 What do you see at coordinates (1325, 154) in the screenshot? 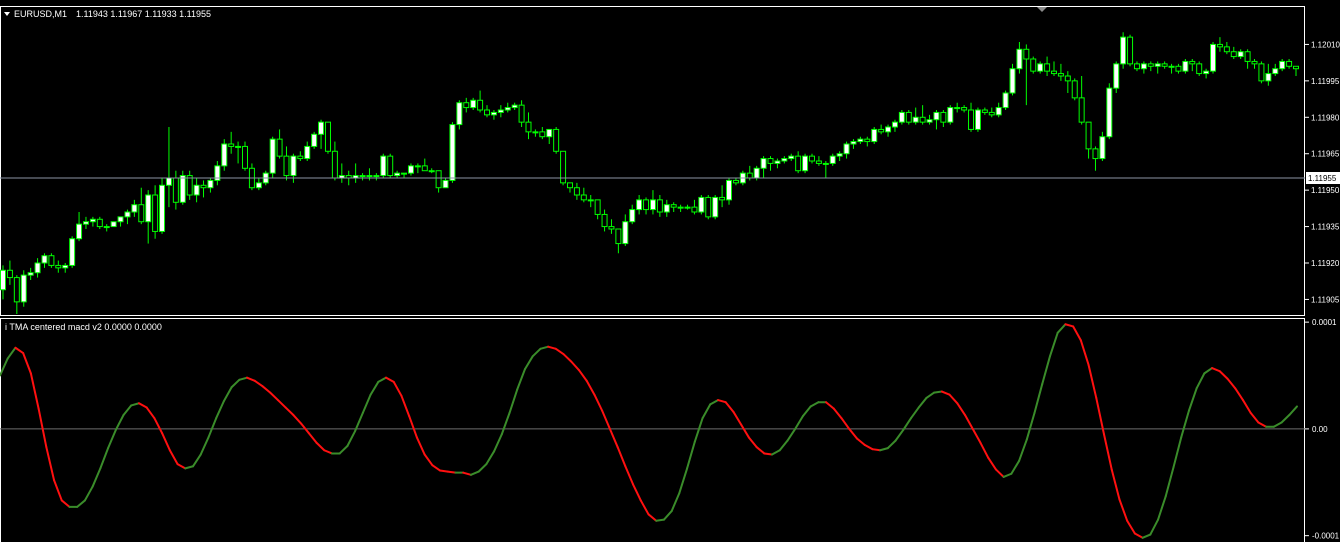
I see `price-axis-label: 1.11965` at bounding box center [1325, 154].